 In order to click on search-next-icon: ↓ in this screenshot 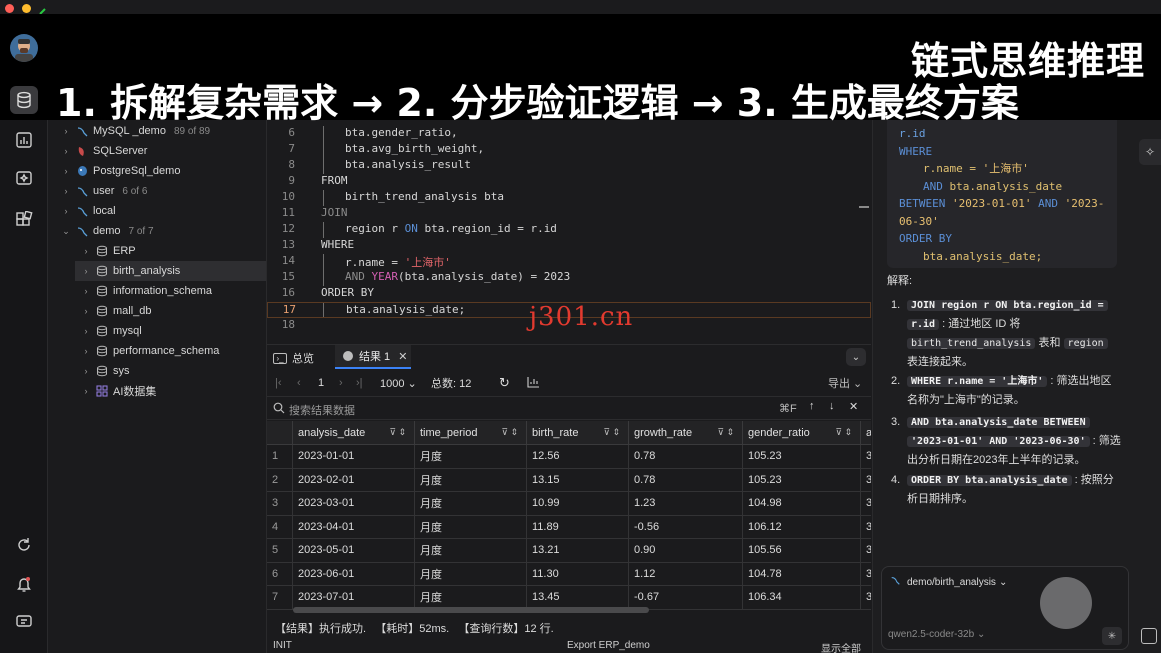, I will do `click(832, 406)`.